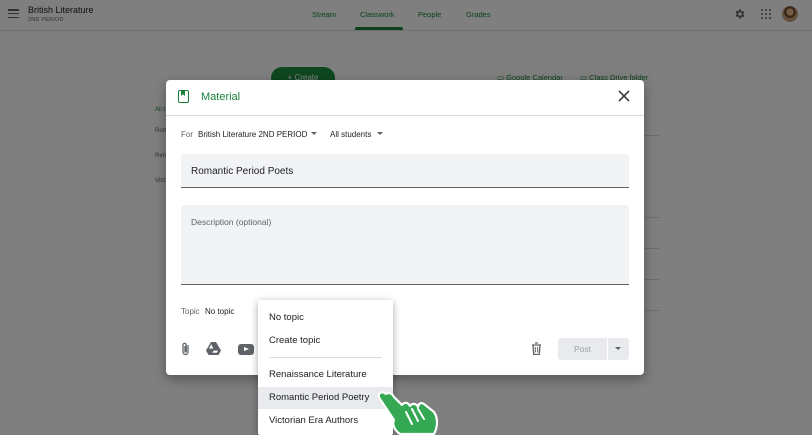 Image resolution: width=812 pixels, height=435 pixels. I want to click on youtube-icon, so click(246, 349).